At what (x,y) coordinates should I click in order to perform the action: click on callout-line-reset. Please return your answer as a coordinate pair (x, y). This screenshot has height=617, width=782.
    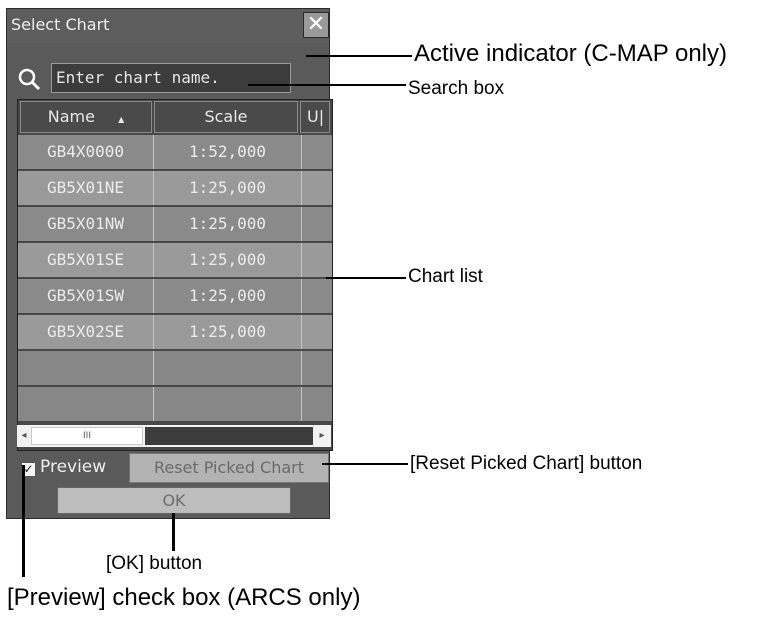
    Looking at the image, I should click on (365, 464).